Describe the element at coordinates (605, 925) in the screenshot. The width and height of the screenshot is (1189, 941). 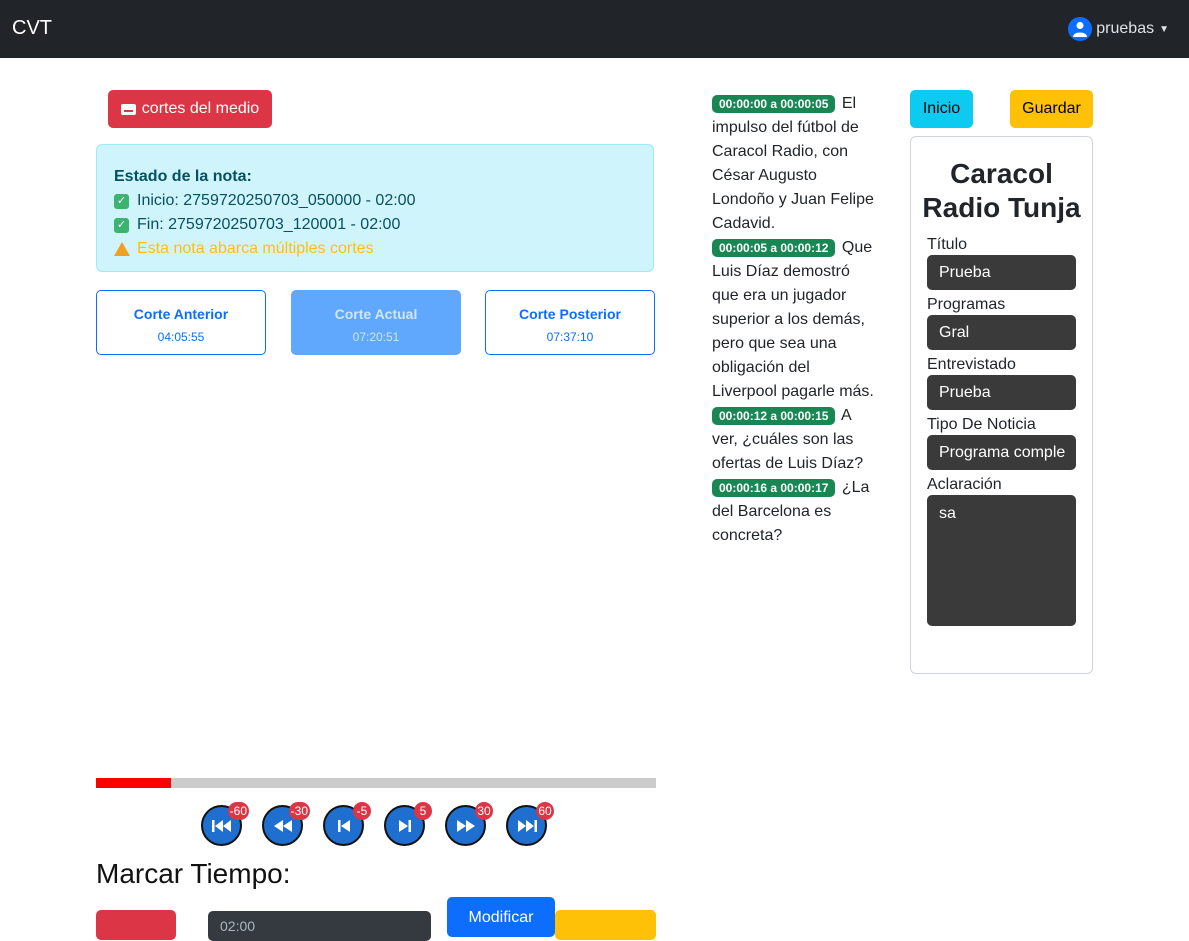
I see `marcar-yellow-button` at that location.